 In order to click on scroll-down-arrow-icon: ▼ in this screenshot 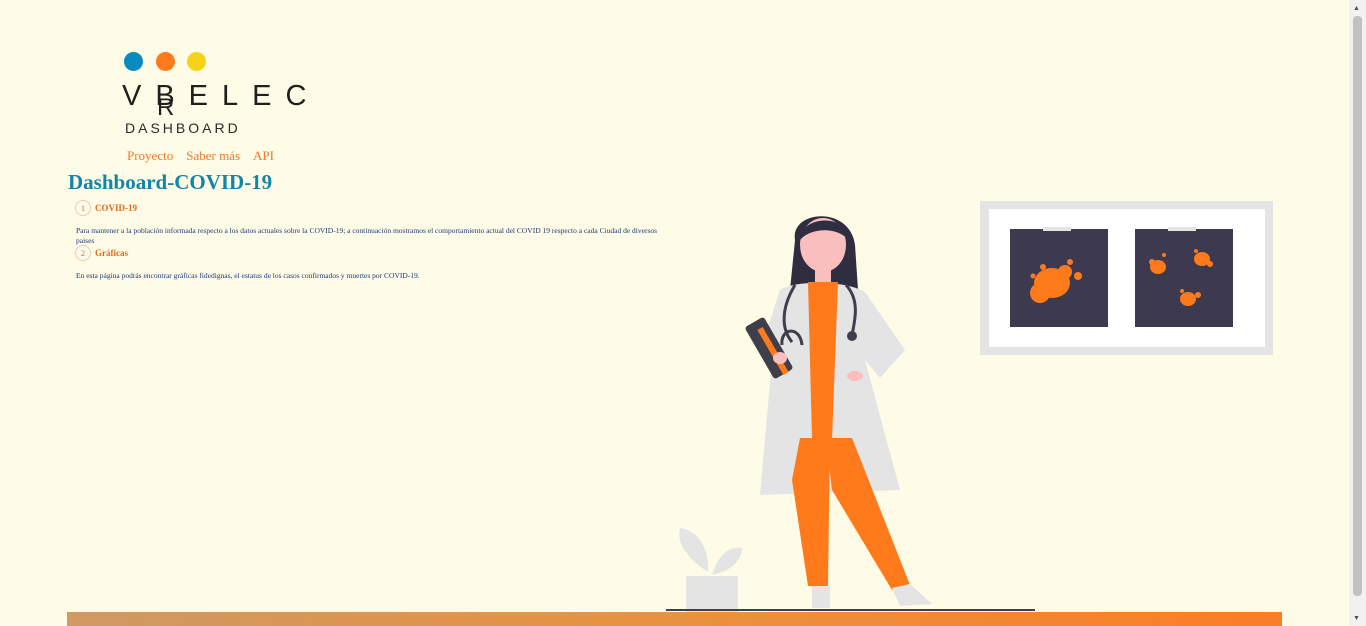, I will do `click(1356, 618)`.